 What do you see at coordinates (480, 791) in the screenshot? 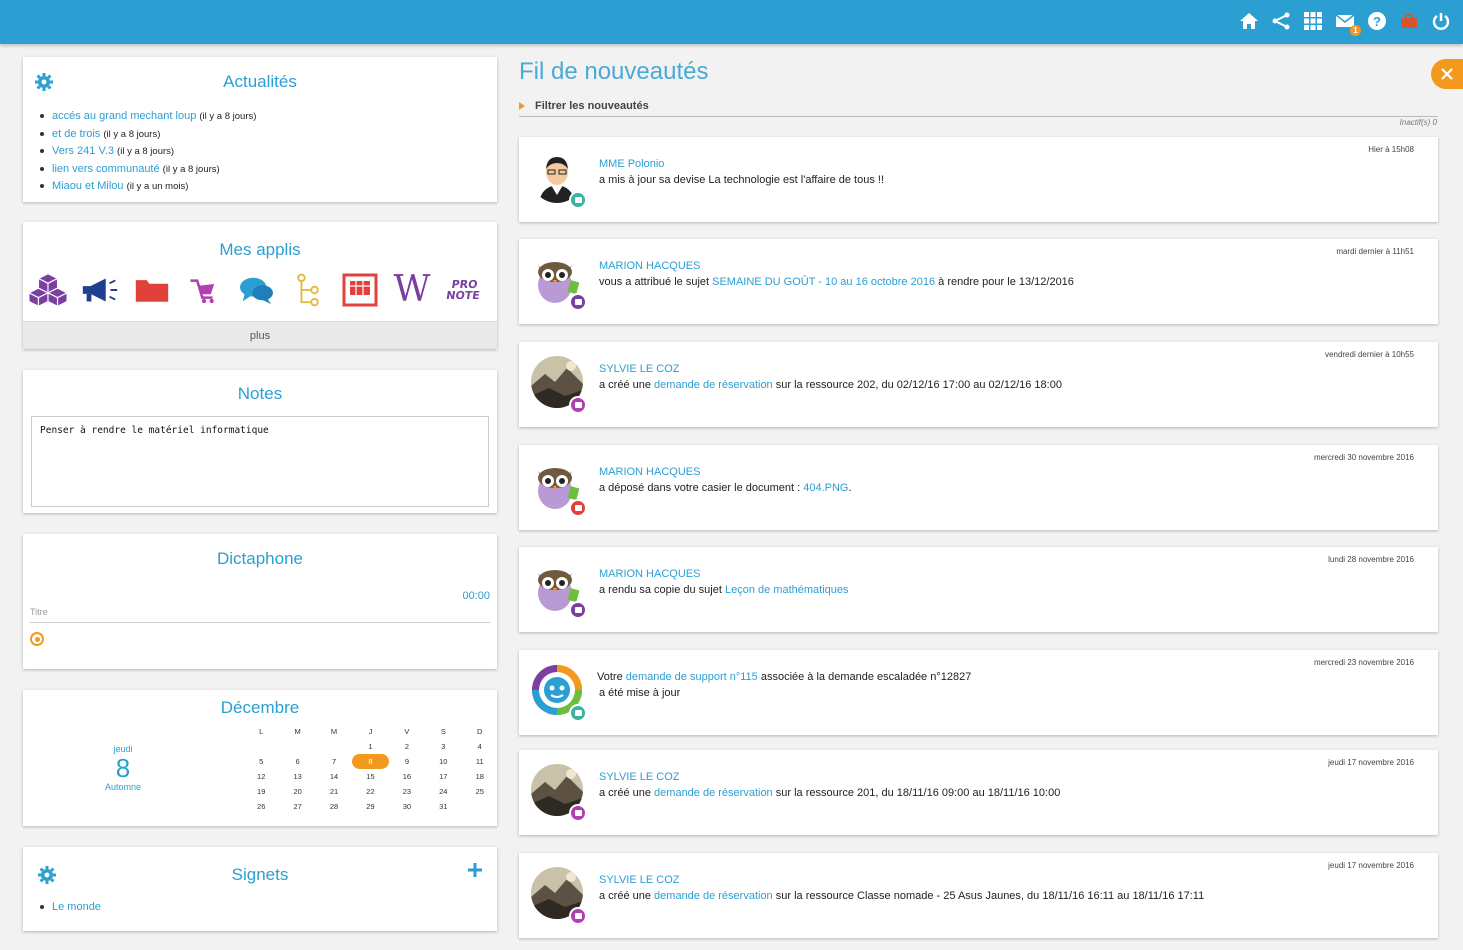
I see `calendar-day: 25` at bounding box center [480, 791].